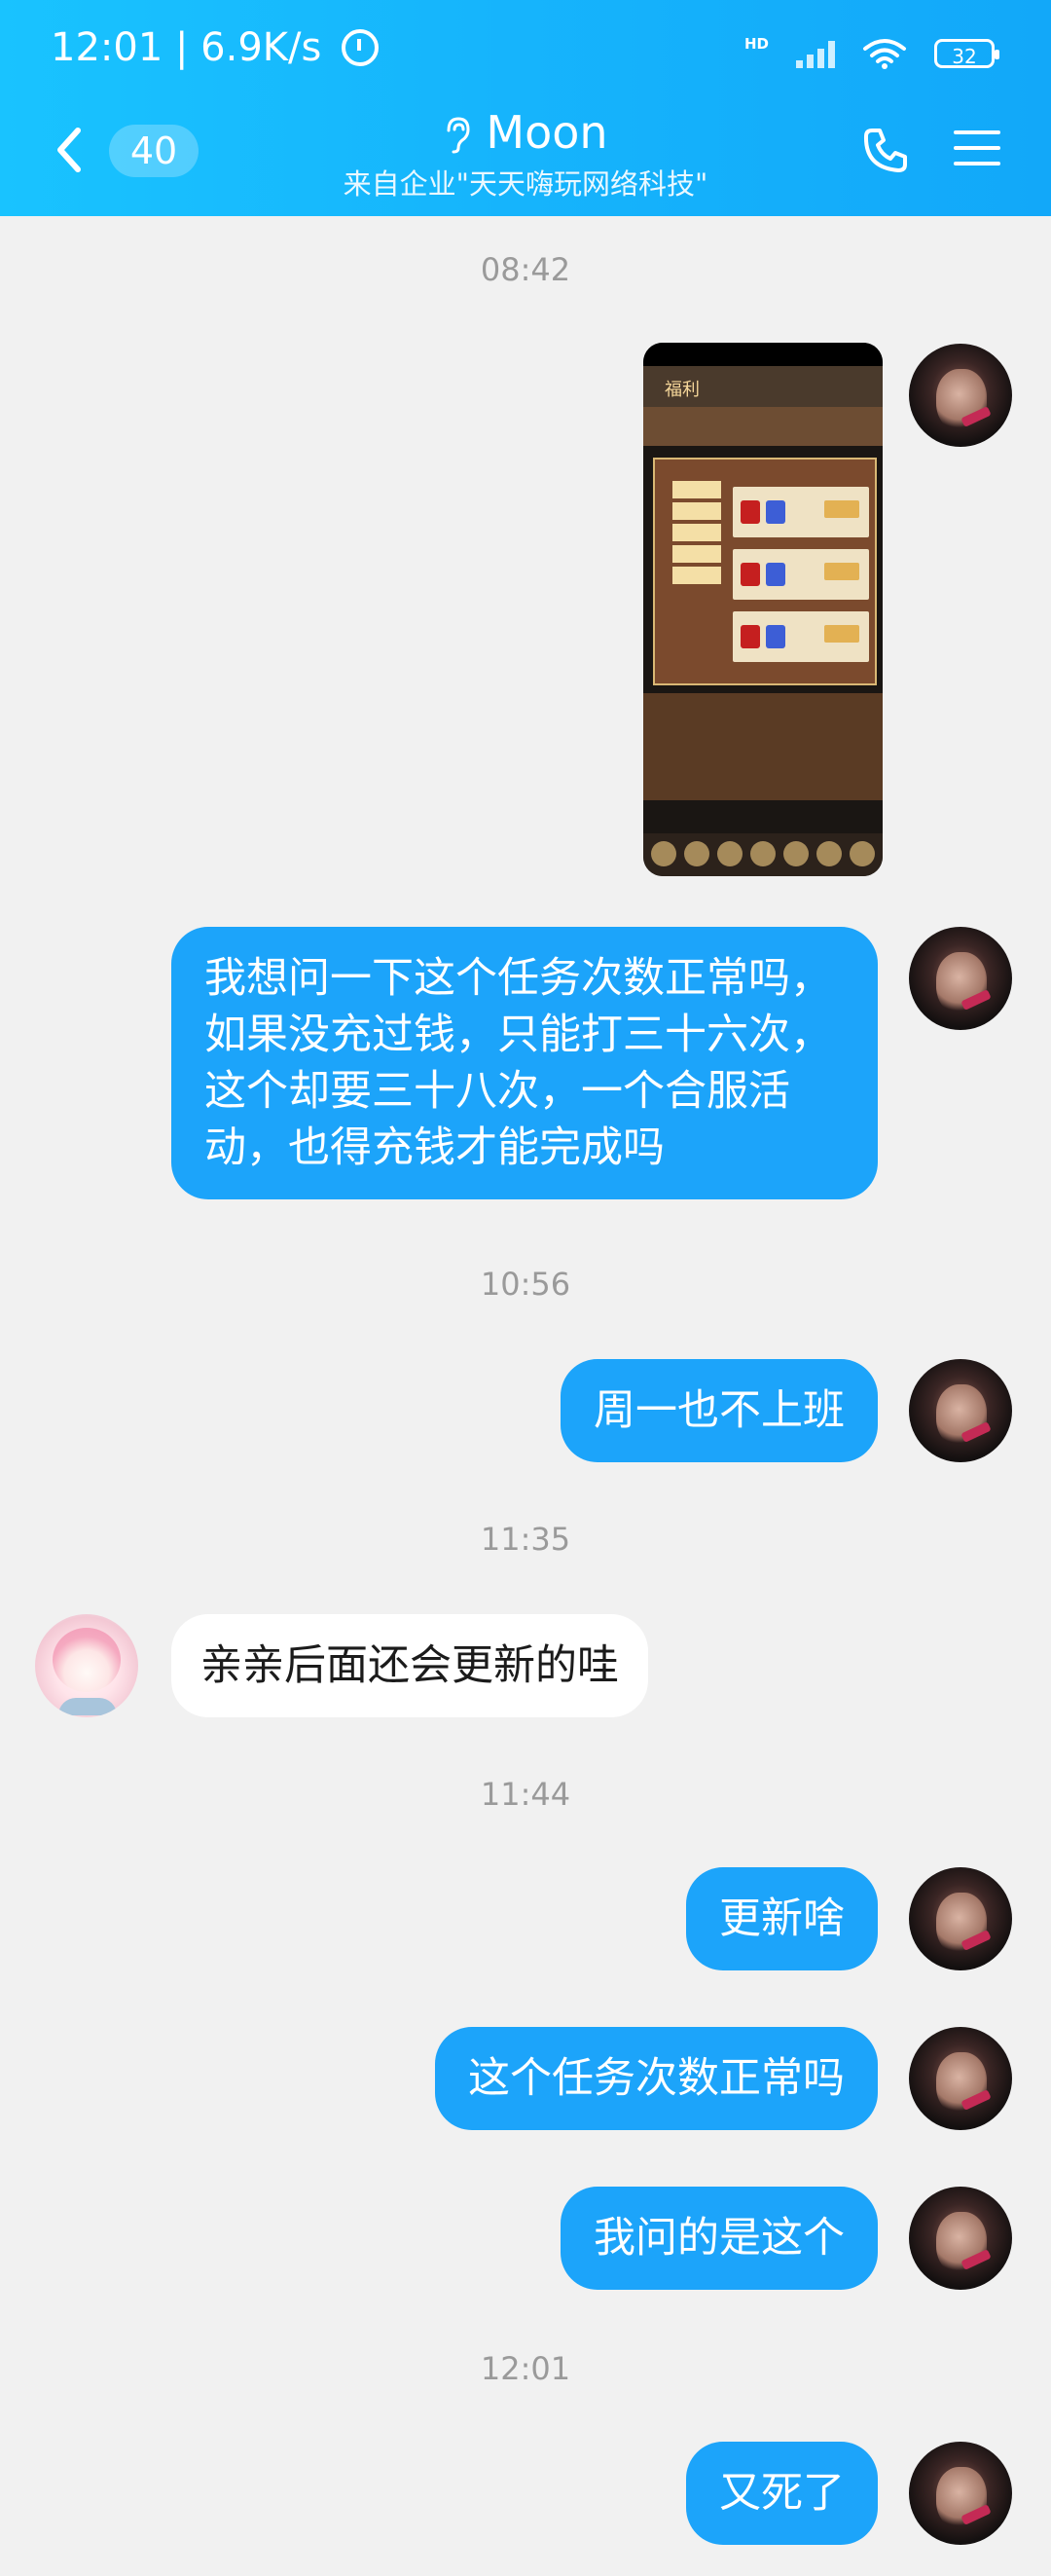 Image resolution: width=1051 pixels, height=2576 pixels. What do you see at coordinates (682, 390) in the screenshot?
I see `image-label: 福利` at bounding box center [682, 390].